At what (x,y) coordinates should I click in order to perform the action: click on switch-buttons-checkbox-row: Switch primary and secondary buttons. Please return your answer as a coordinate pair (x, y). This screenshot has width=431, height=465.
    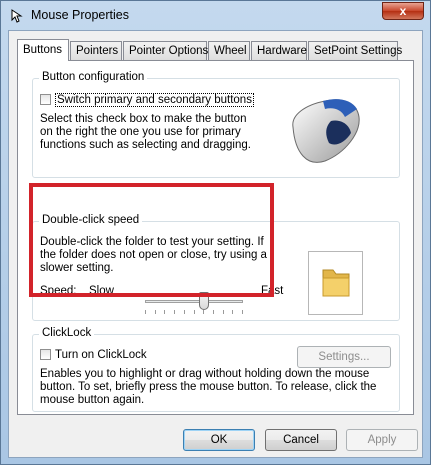
    Looking at the image, I should click on (147, 100).